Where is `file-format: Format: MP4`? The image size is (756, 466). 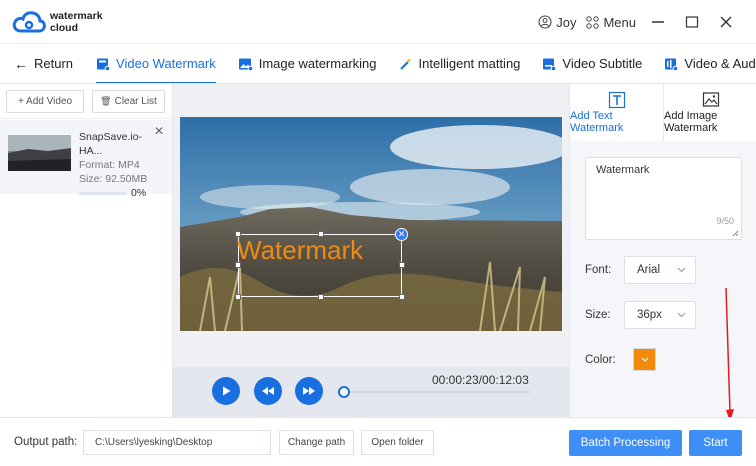
file-format: Format: MP4 is located at coordinates (109, 165).